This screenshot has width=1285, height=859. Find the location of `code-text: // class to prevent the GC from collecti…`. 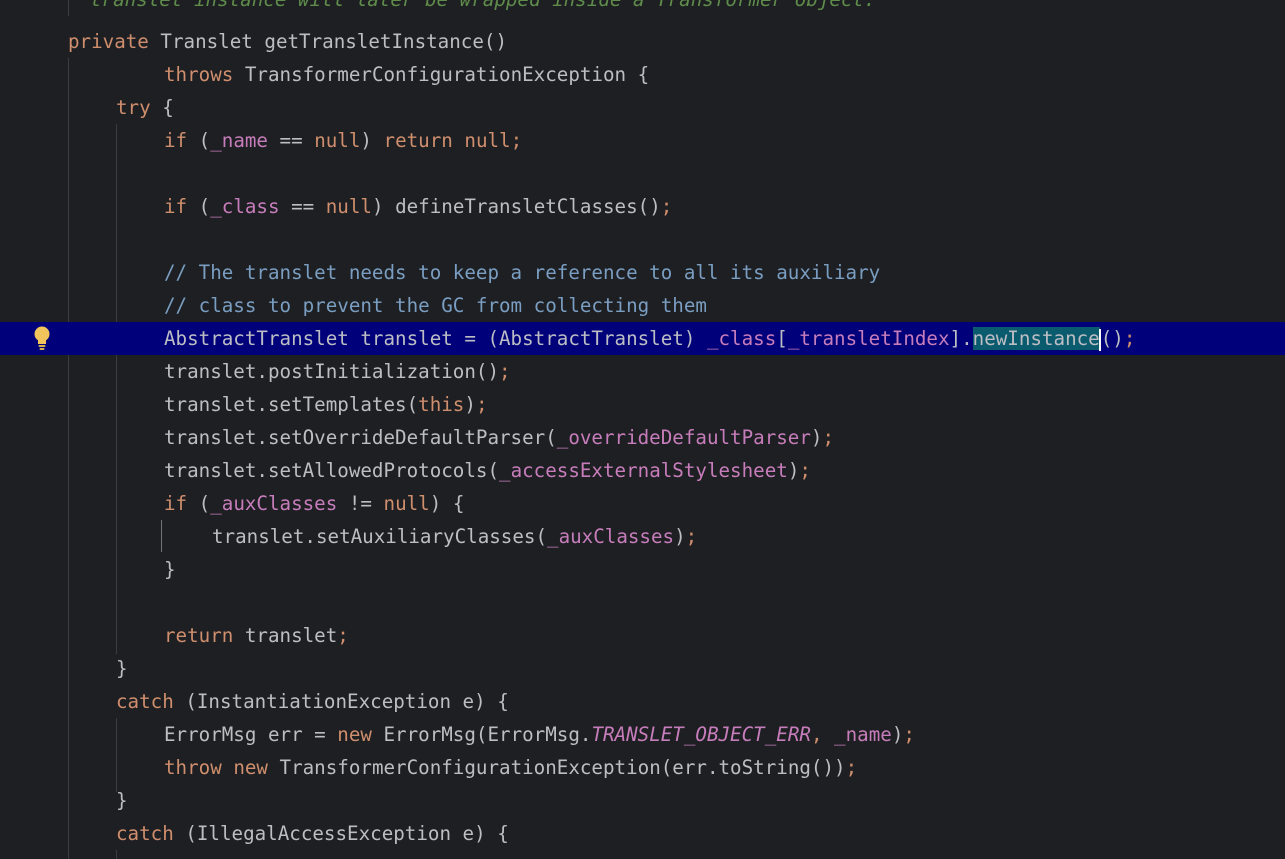

code-text: // class to prevent the GC from collecti… is located at coordinates (435, 305).